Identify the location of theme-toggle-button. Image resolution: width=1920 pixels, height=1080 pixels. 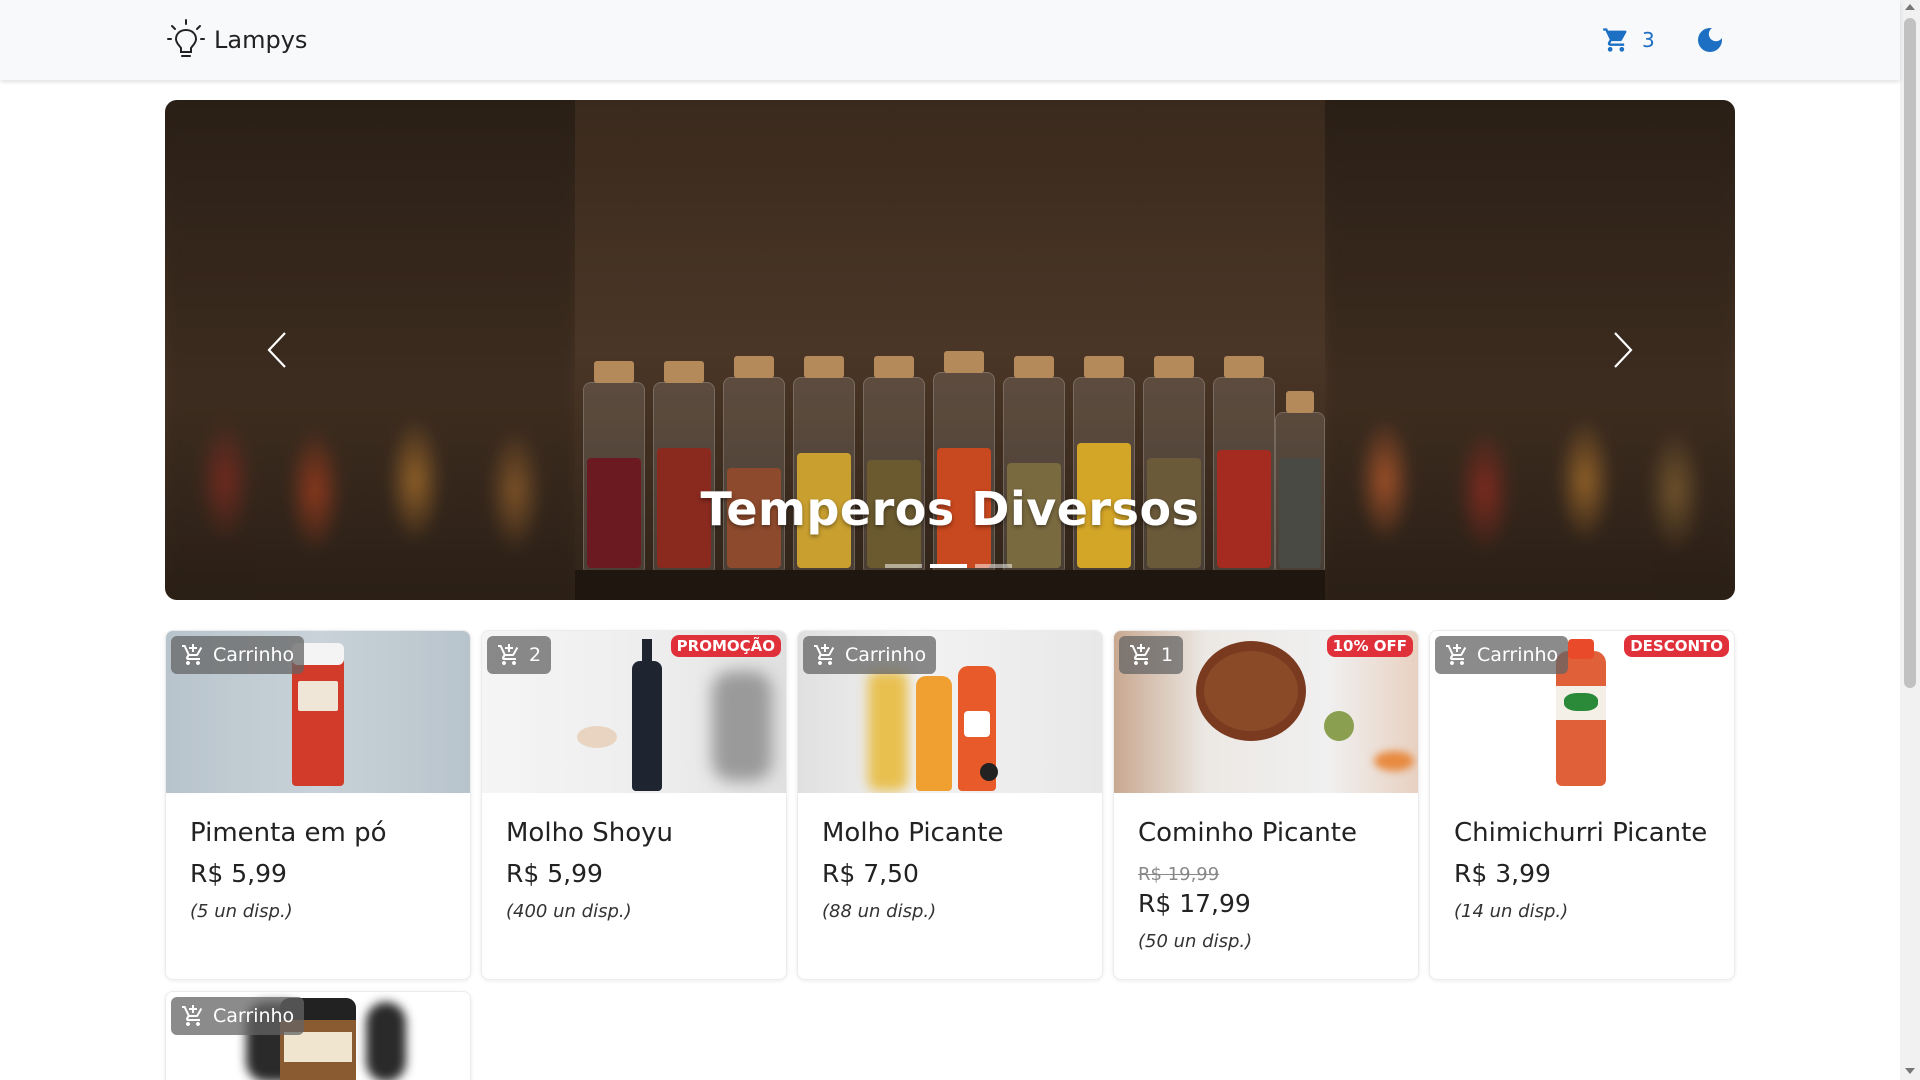
(1710, 40).